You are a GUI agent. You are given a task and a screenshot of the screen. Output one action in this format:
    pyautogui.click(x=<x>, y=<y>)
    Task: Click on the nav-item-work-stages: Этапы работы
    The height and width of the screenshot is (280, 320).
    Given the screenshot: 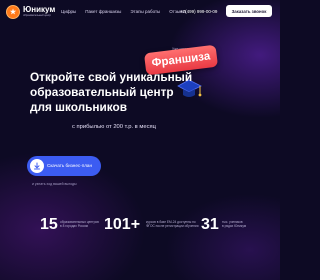 What is the action you would take?
    pyautogui.click(x=145, y=11)
    